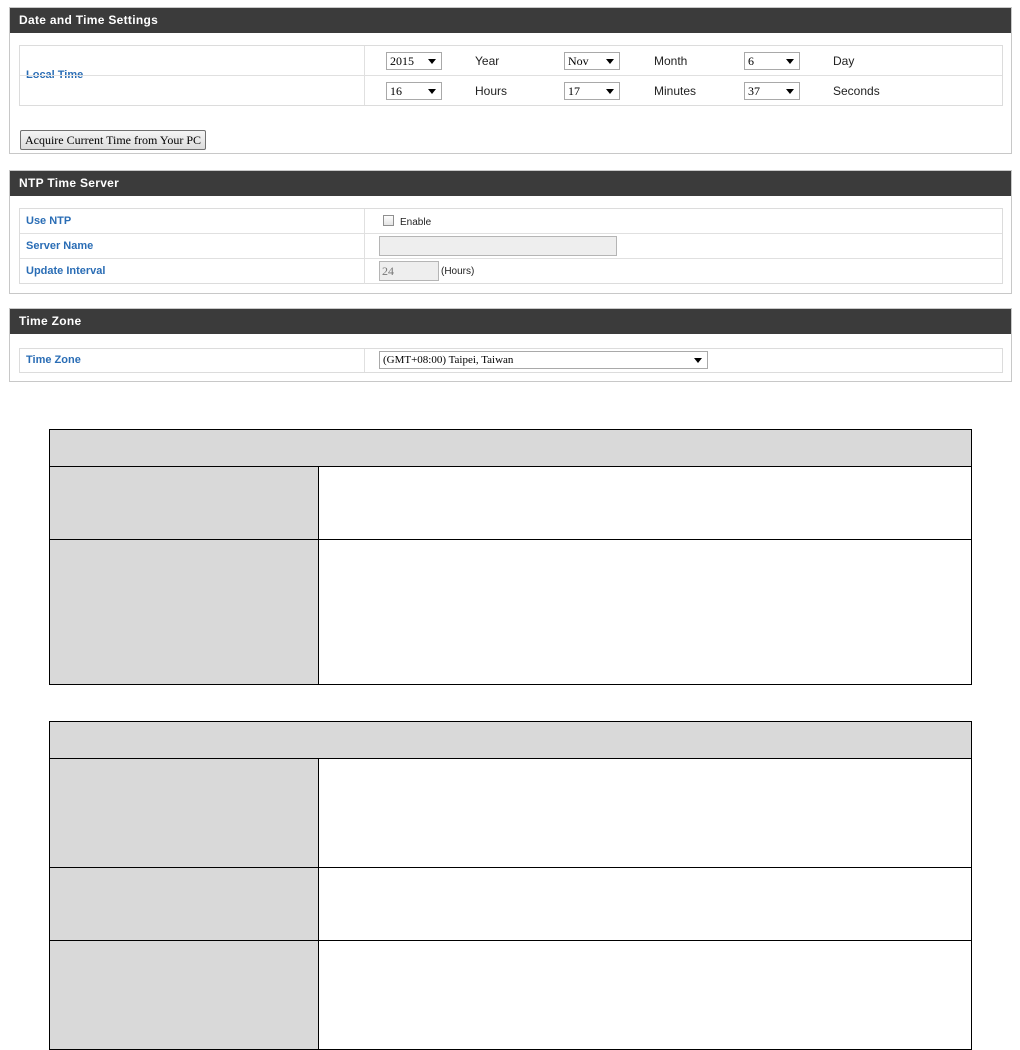  What do you see at coordinates (772, 91) in the screenshot?
I see `second-select: 37` at bounding box center [772, 91].